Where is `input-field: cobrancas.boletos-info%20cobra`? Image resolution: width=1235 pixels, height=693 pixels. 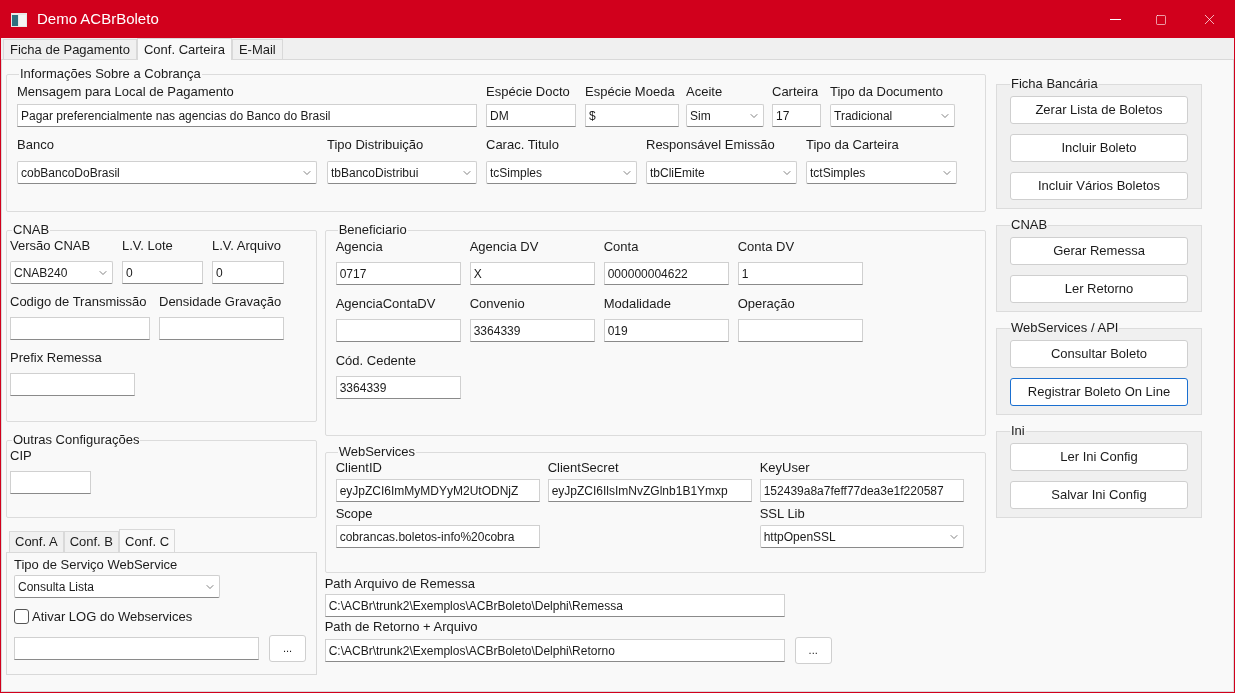
input-field: cobrancas.boletos-info%20cobra is located at coordinates (437, 536).